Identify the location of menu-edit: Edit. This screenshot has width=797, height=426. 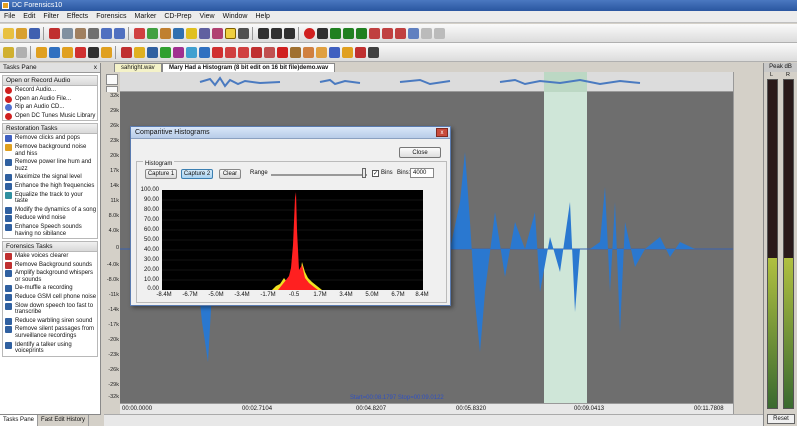
(29, 17).